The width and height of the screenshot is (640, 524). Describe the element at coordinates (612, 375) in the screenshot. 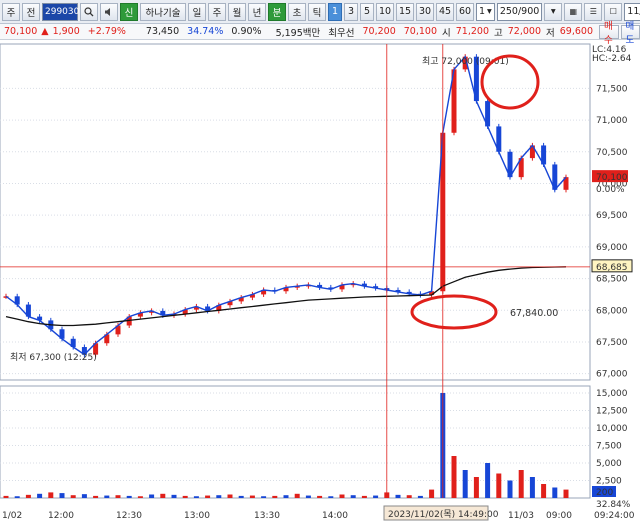

I see `price-tick-label: 67,000` at that location.